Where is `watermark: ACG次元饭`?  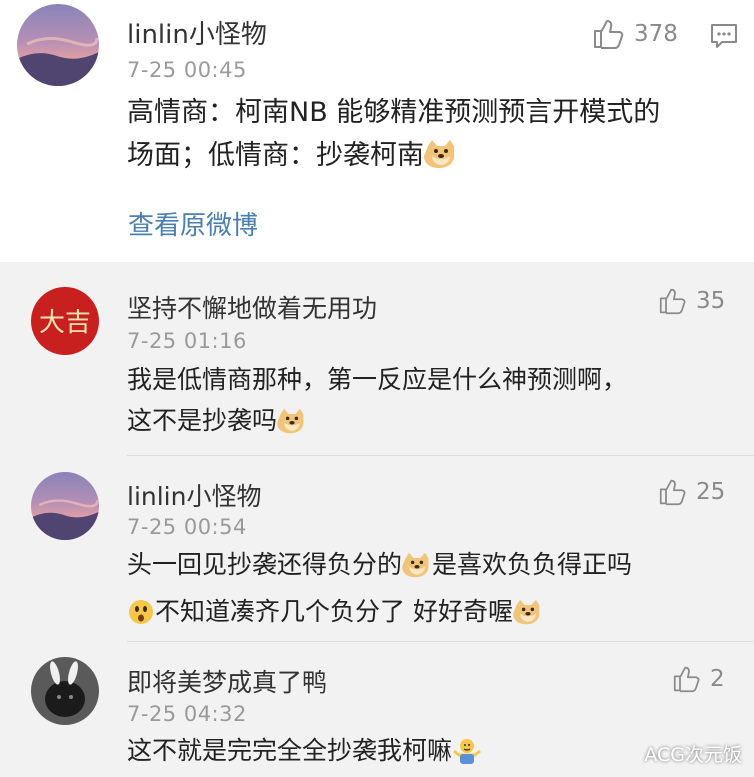 watermark: ACG次元饭 is located at coordinates (693, 755).